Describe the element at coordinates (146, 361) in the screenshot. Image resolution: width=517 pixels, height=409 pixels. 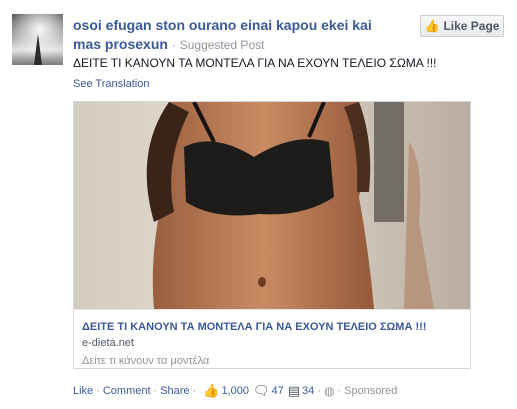
I see `link-card-description: Δείτε τι κάνουν τα μοντέλα` at that location.